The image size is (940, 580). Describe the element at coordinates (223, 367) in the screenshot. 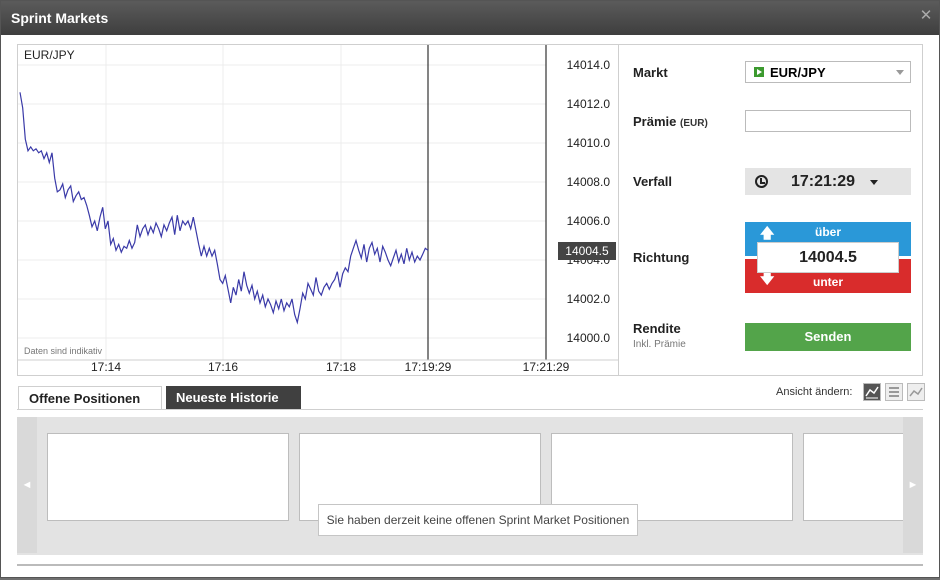

I see `x-tick-label: 17:16` at that location.